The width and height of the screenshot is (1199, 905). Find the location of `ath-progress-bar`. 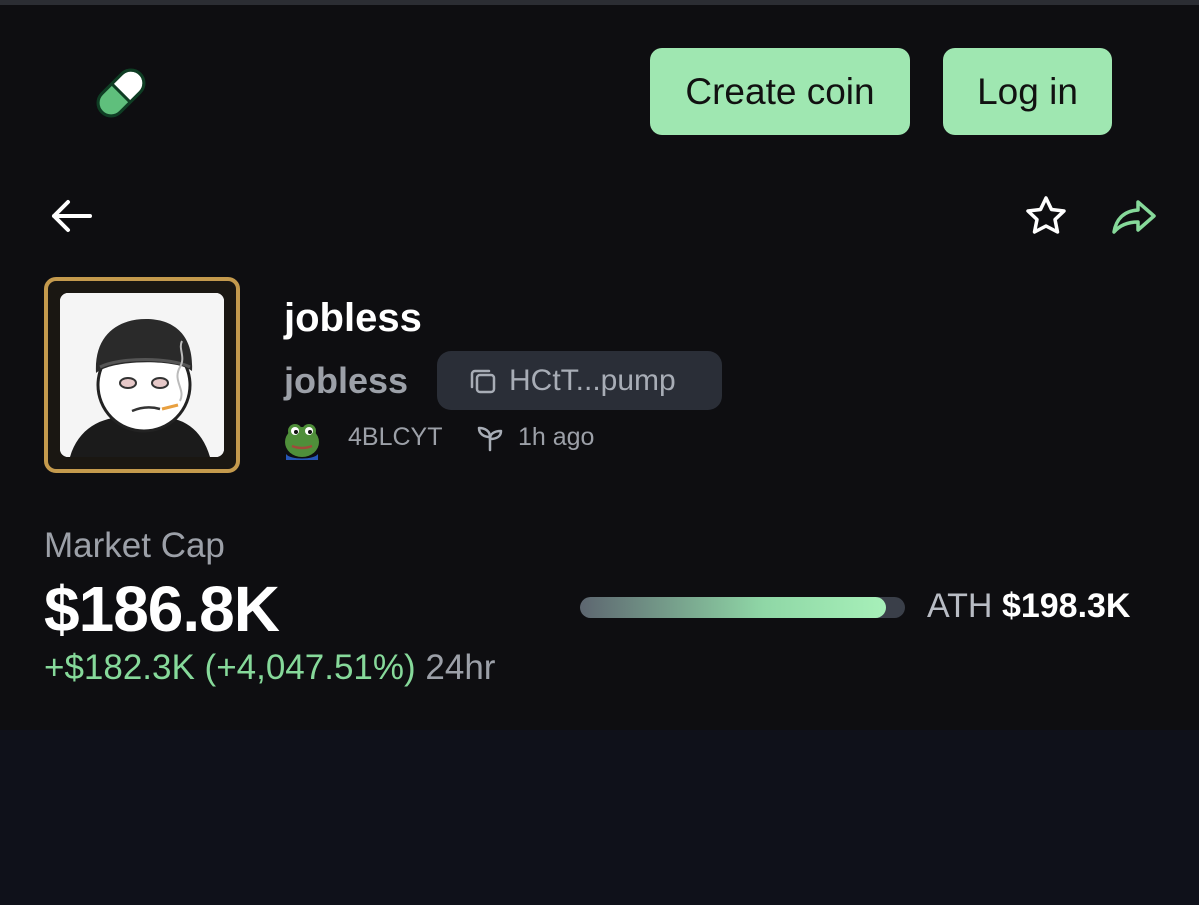

ath-progress-bar is located at coordinates (742, 607).